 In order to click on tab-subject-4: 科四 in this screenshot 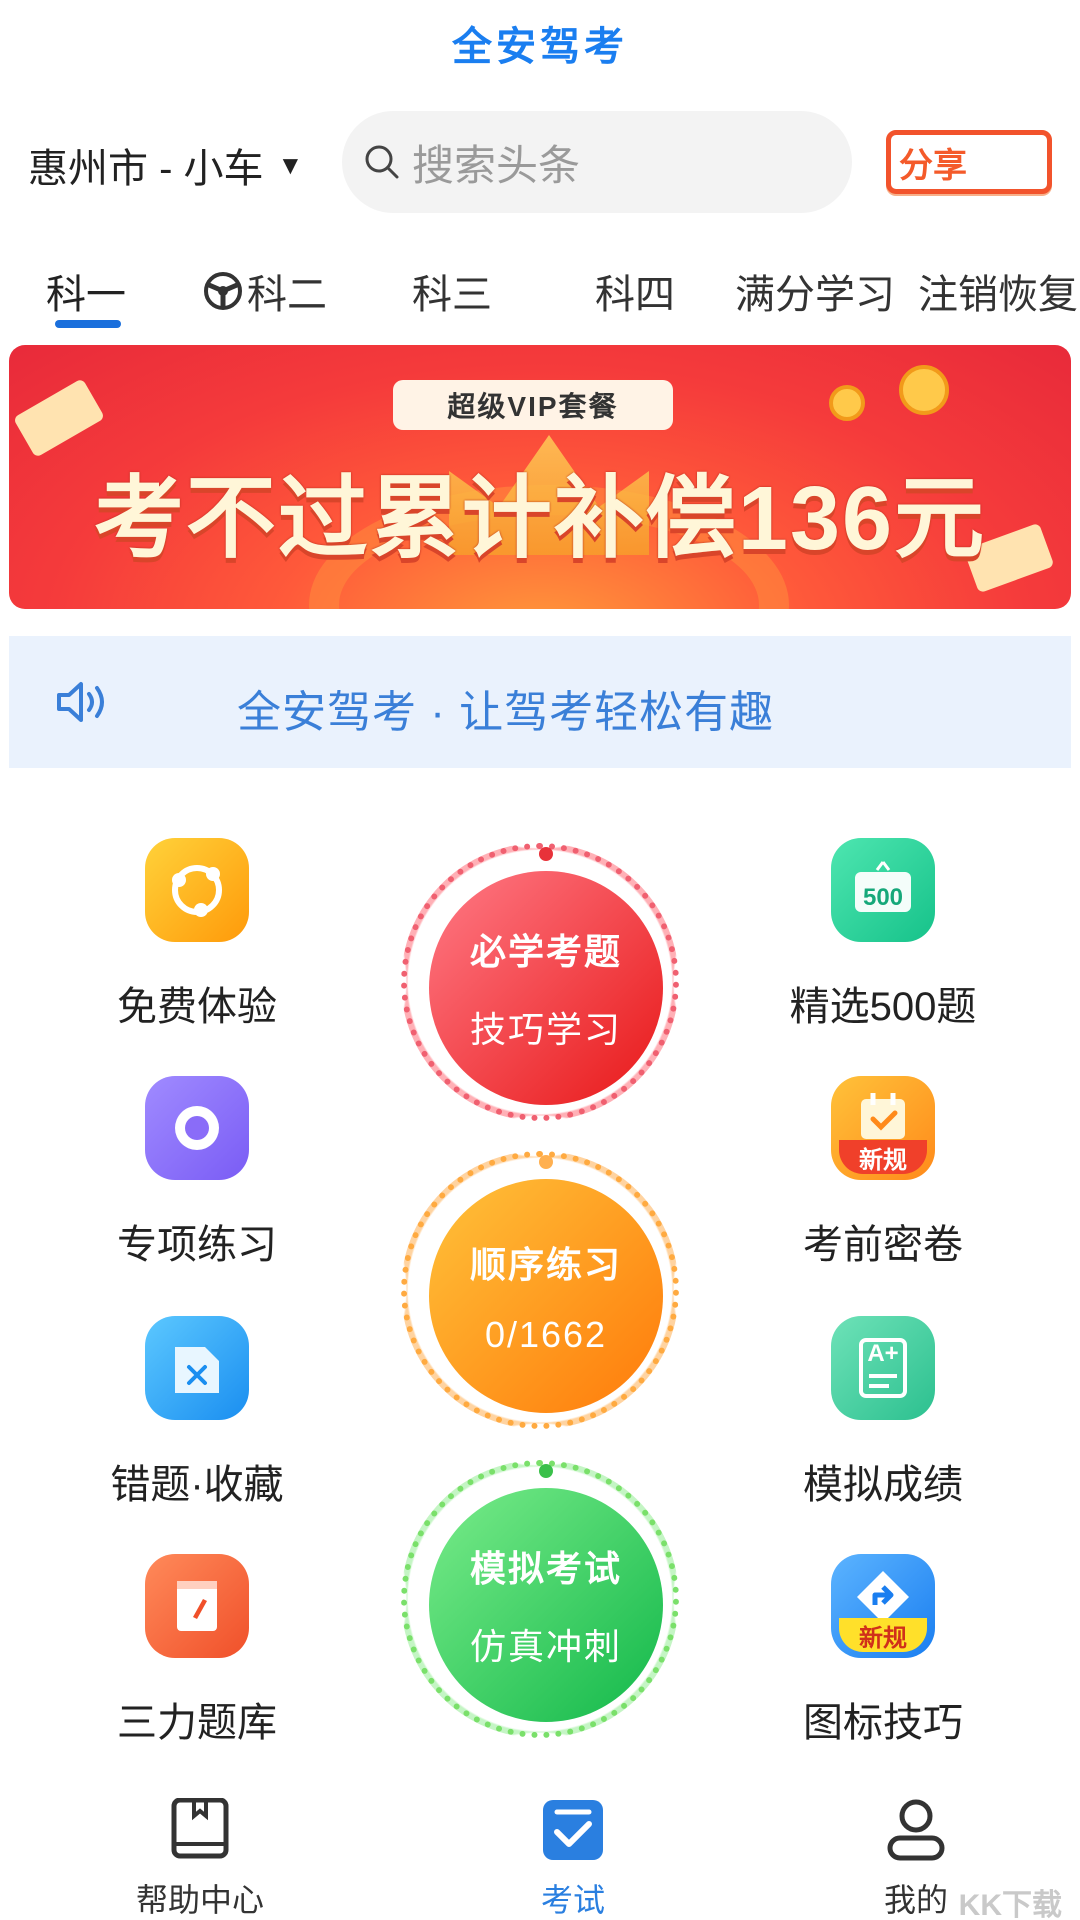, I will do `click(635, 291)`.